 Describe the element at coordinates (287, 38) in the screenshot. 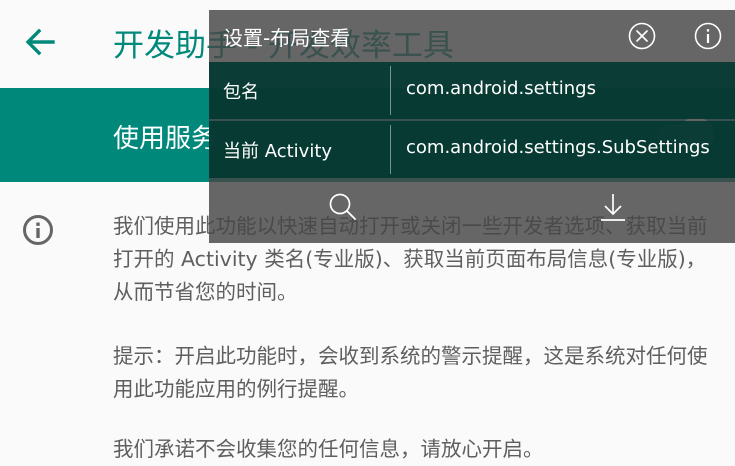

I see `overlay-title: 设置-布局查看` at that location.